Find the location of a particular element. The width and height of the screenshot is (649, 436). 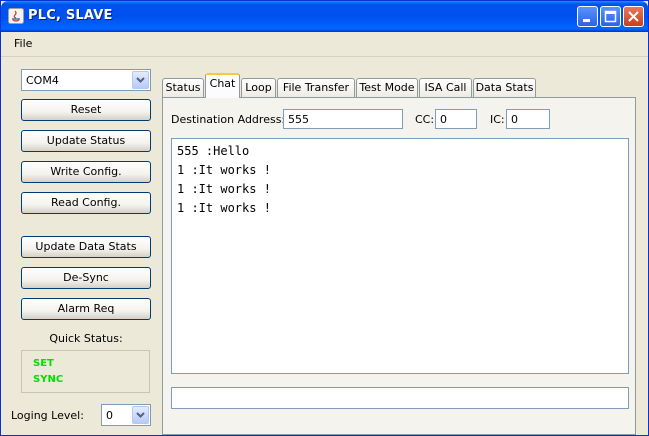

ic-label: IC: is located at coordinates (497, 119).